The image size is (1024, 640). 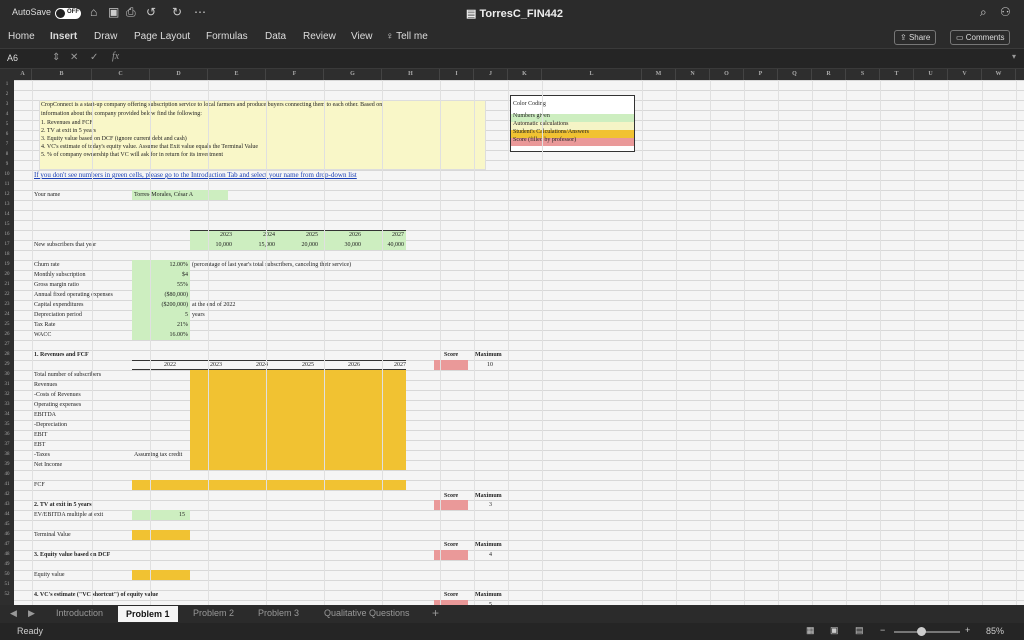 What do you see at coordinates (7, 335) in the screenshot?
I see `row-header: 26` at bounding box center [7, 335].